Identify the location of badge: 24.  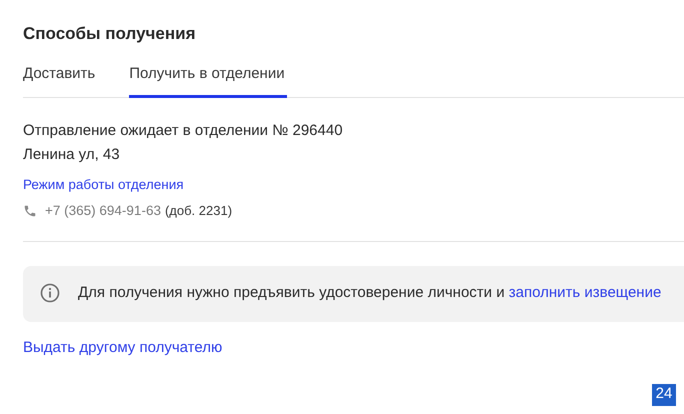
(664, 395).